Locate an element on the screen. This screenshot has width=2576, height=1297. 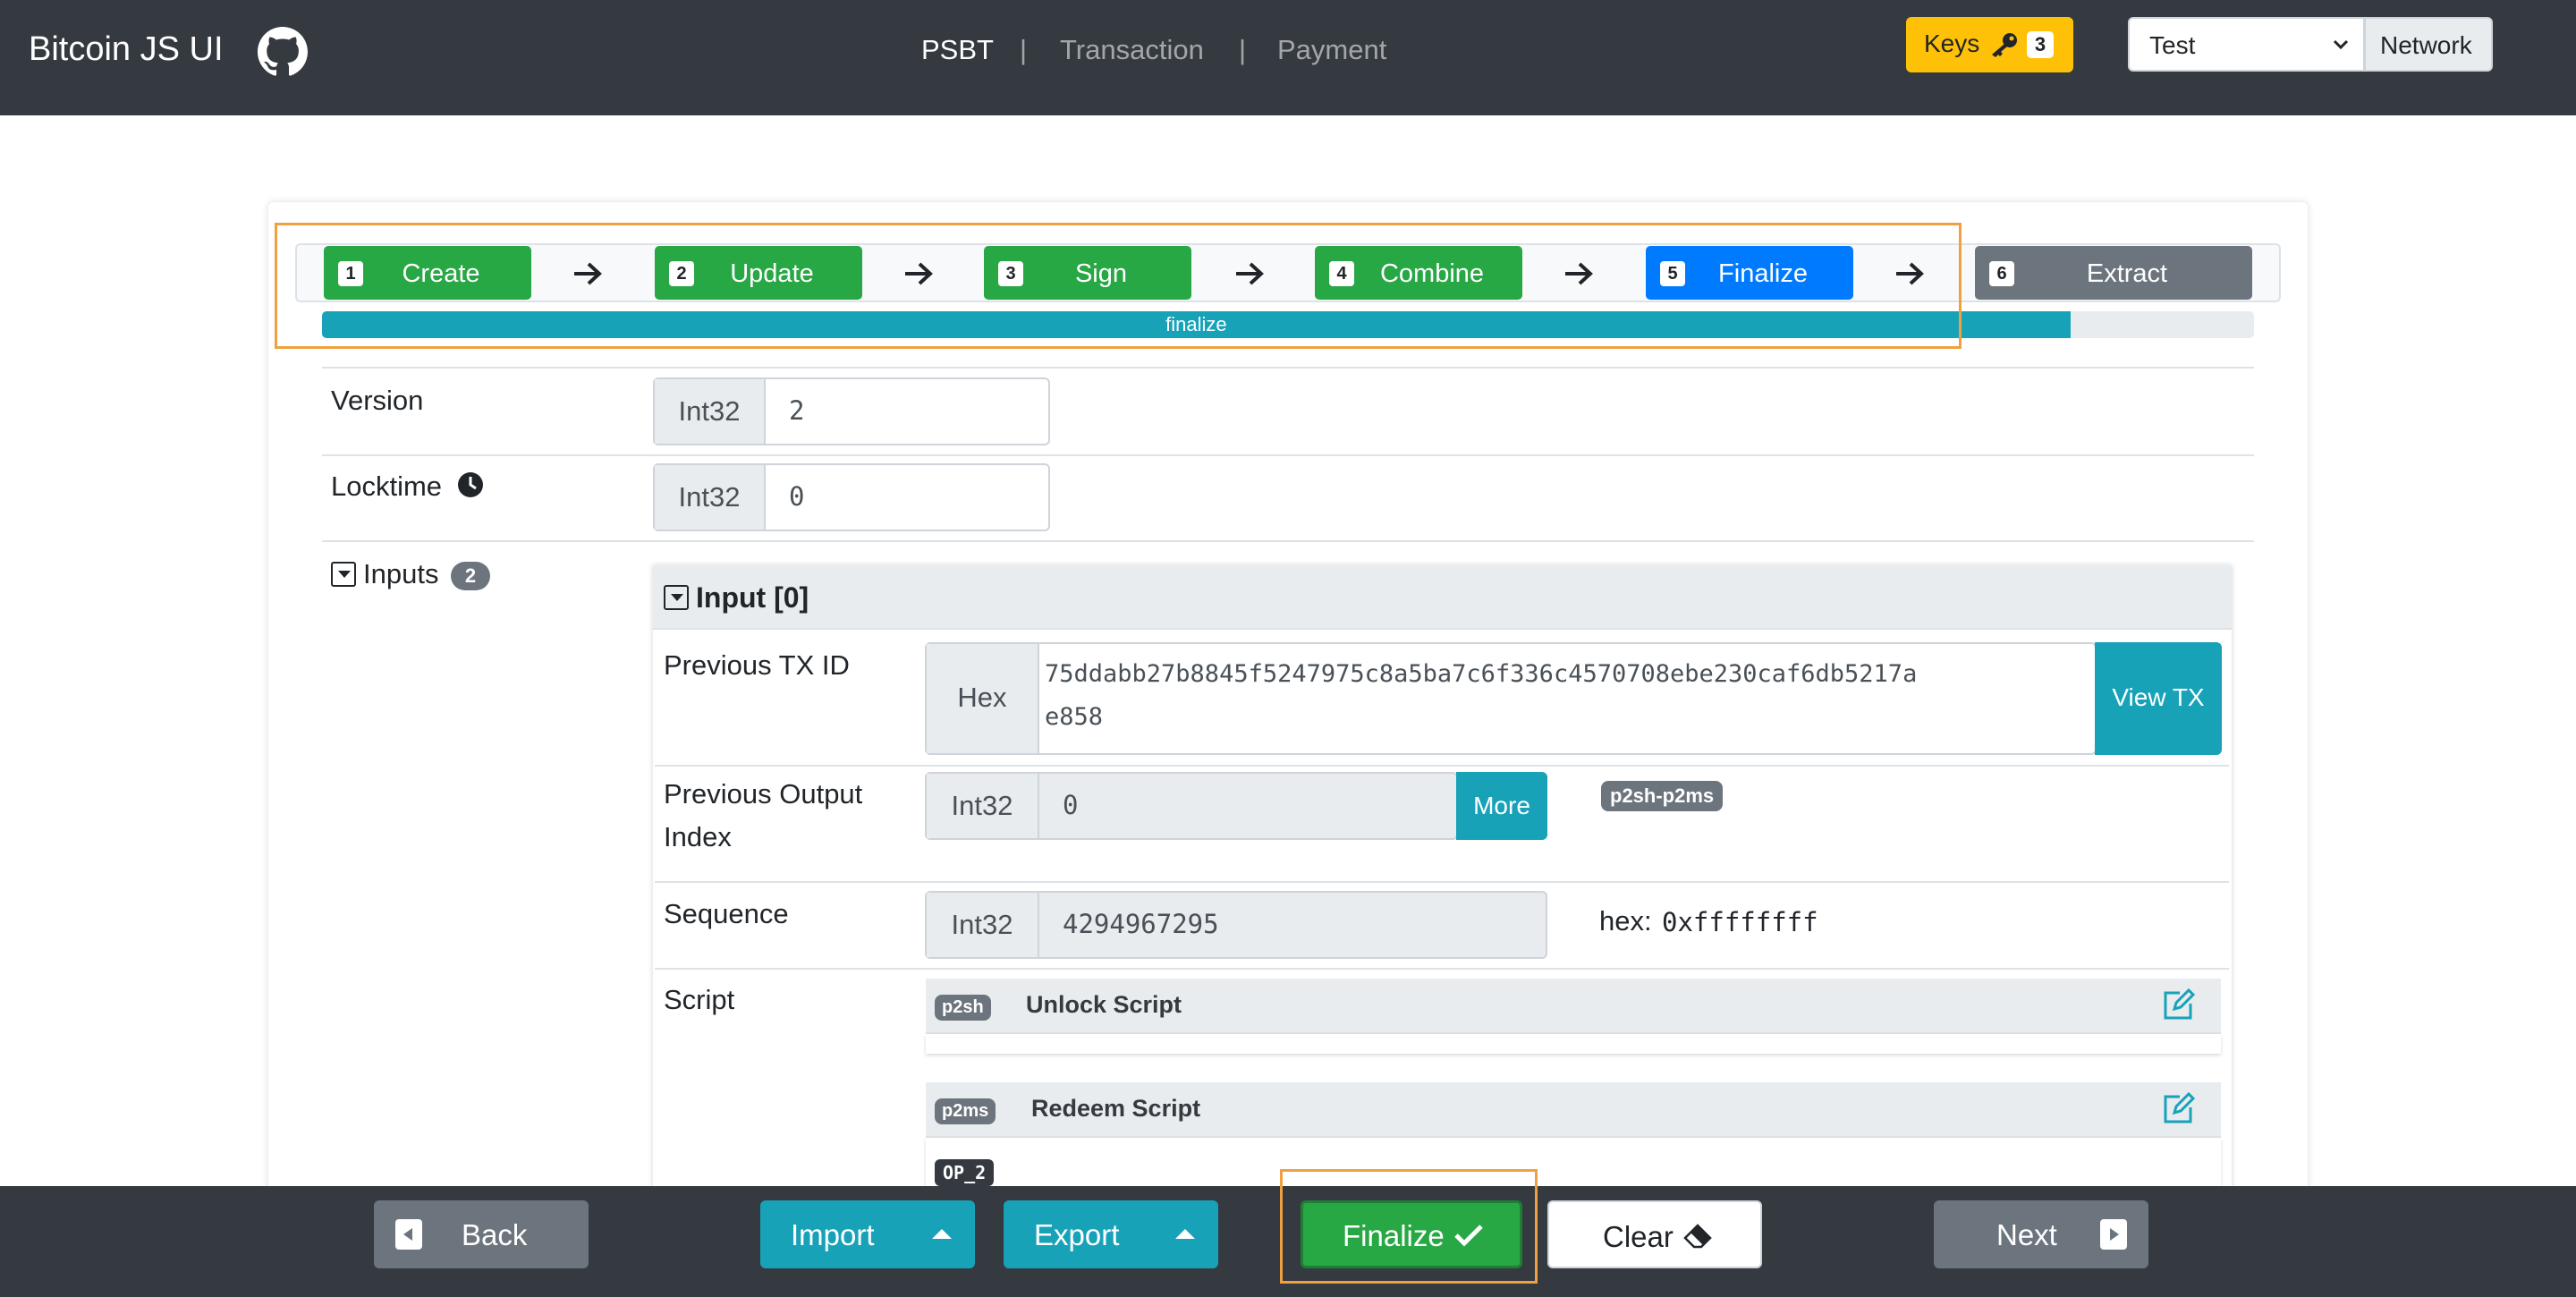
eraser-icon is located at coordinates (1697, 1236).